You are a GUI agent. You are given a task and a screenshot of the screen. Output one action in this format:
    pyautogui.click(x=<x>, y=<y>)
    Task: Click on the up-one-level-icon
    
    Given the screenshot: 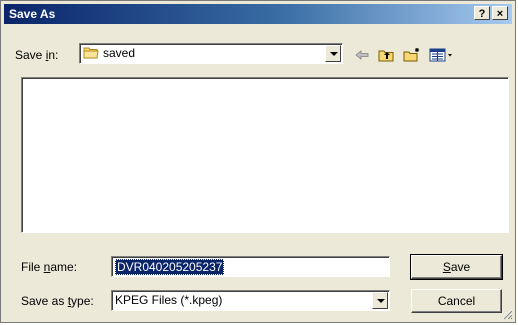 What is the action you would take?
    pyautogui.click(x=386, y=55)
    